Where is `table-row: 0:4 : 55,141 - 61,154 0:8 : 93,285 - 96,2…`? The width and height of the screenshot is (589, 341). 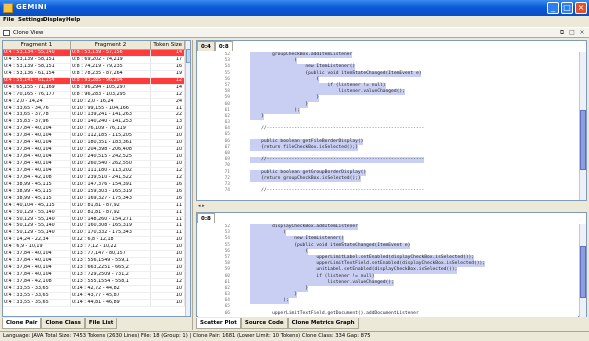
table-row: 0:4 : 55,141 - 61,154 0:8 : 93,285 - 96,2… is located at coordinates (94, 81).